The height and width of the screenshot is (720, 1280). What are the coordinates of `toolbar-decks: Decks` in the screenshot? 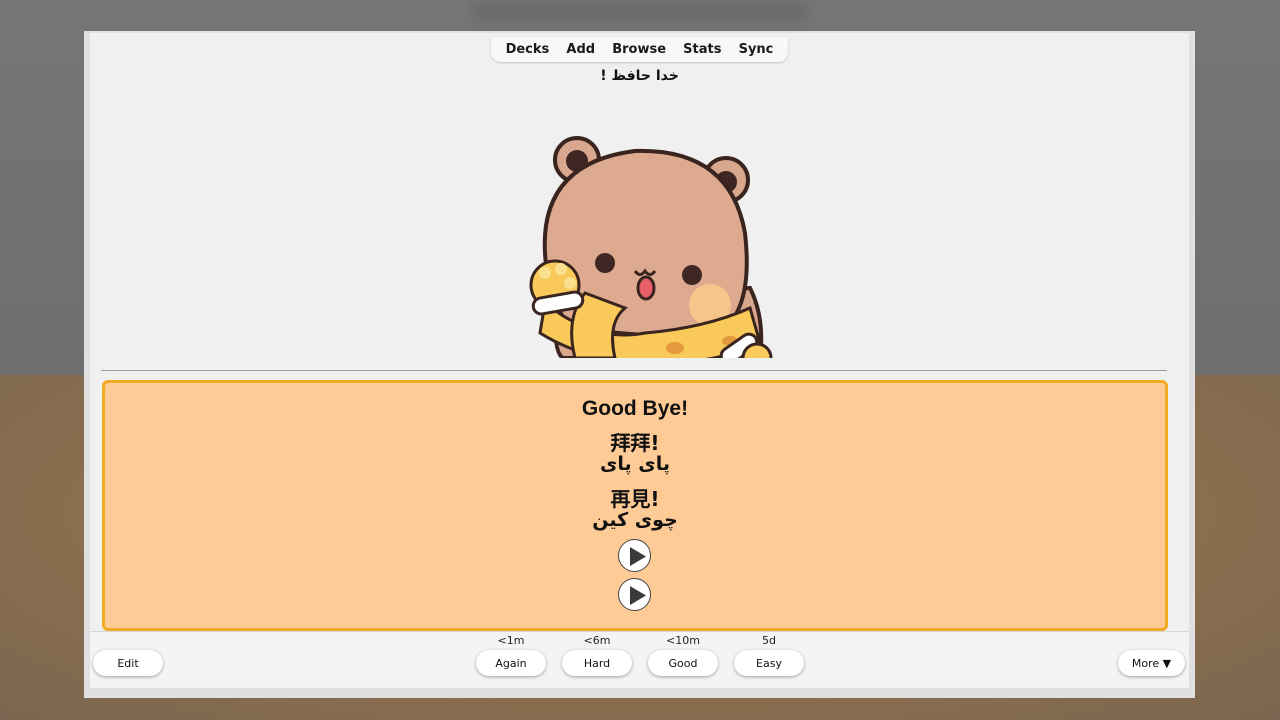 It's located at (528, 49).